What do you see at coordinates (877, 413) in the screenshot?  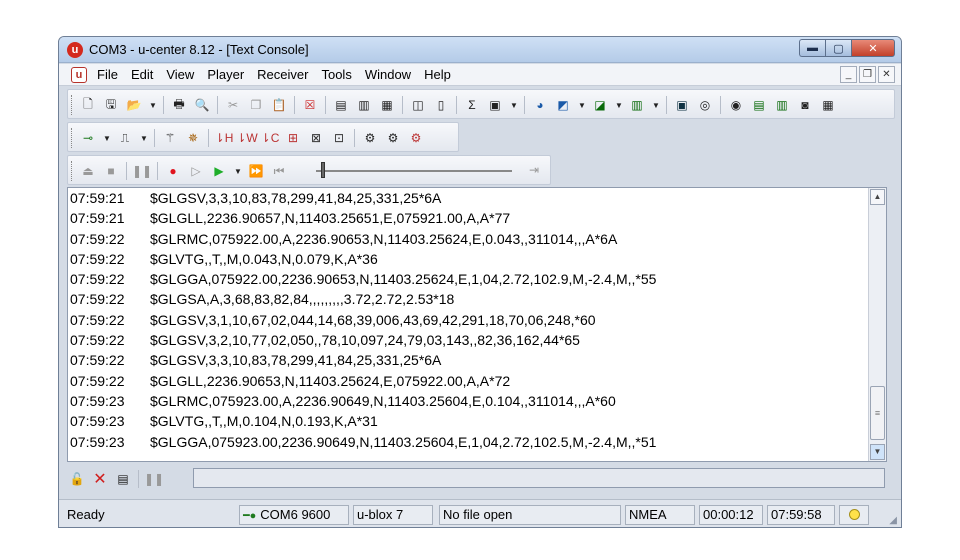 I see `scroll-thumb: ≡` at bounding box center [877, 413].